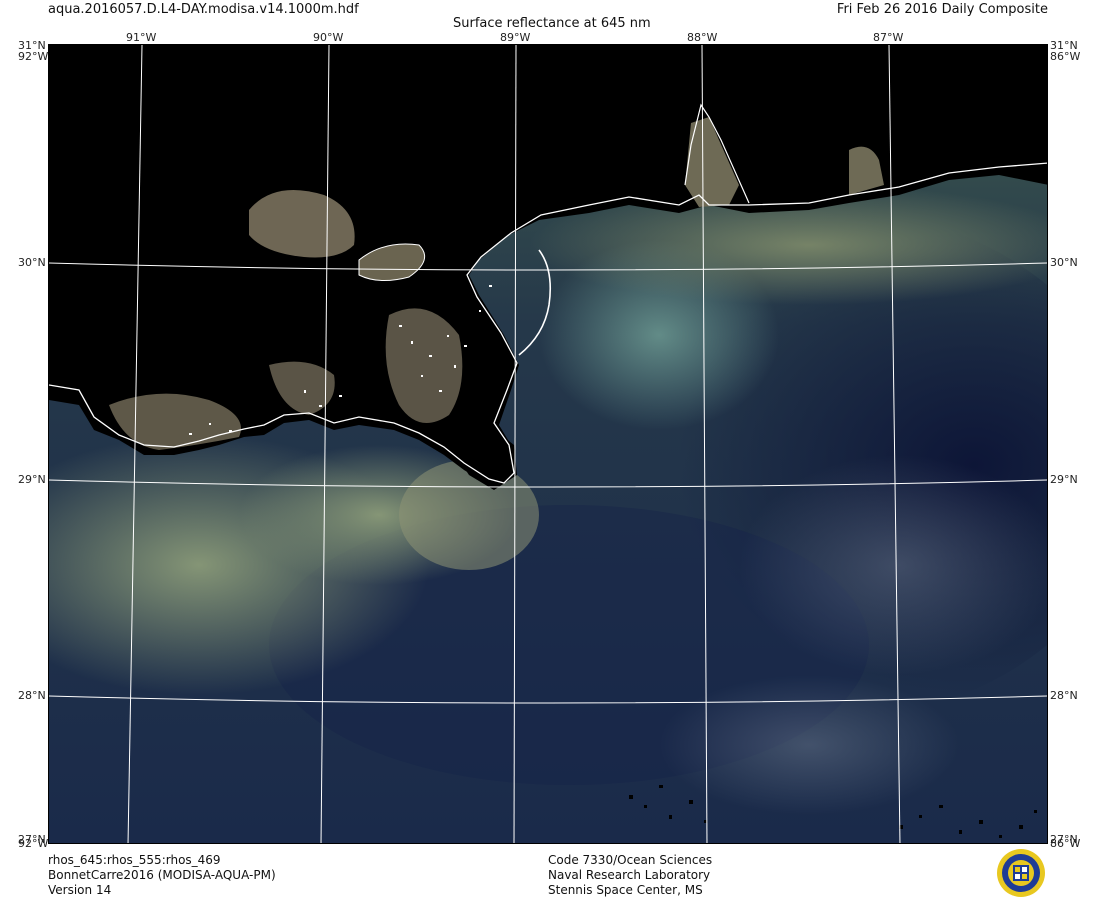  Describe the element at coordinates (625, 890) in the screenshot. I see `org-location: Stennis Space Center, MS` at that location.